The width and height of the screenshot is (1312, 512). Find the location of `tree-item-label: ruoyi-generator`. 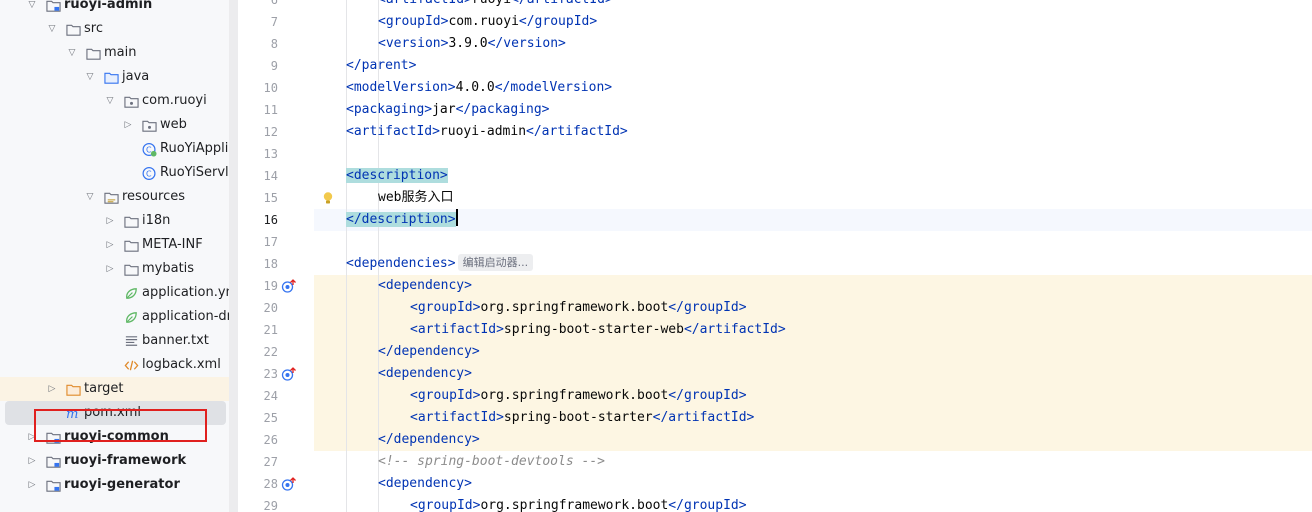

tree-item-label: ruoyi-generator is located at coordinates (122, 484).